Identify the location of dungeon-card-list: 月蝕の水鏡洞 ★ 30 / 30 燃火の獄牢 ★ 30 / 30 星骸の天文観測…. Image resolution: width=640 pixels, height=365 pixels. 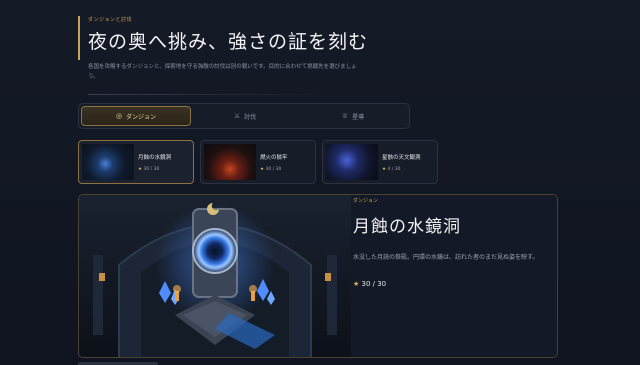
(258, 162).